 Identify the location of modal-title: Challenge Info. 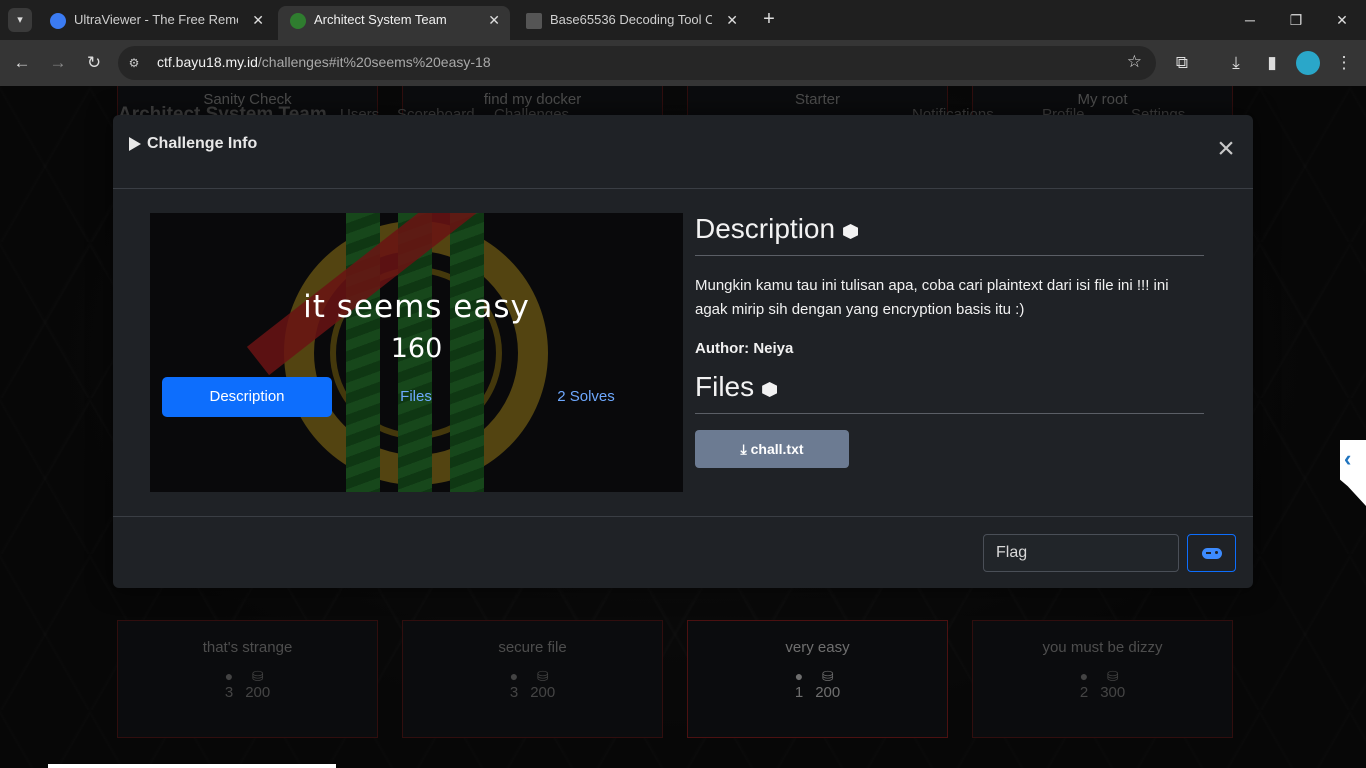
(193, 144).